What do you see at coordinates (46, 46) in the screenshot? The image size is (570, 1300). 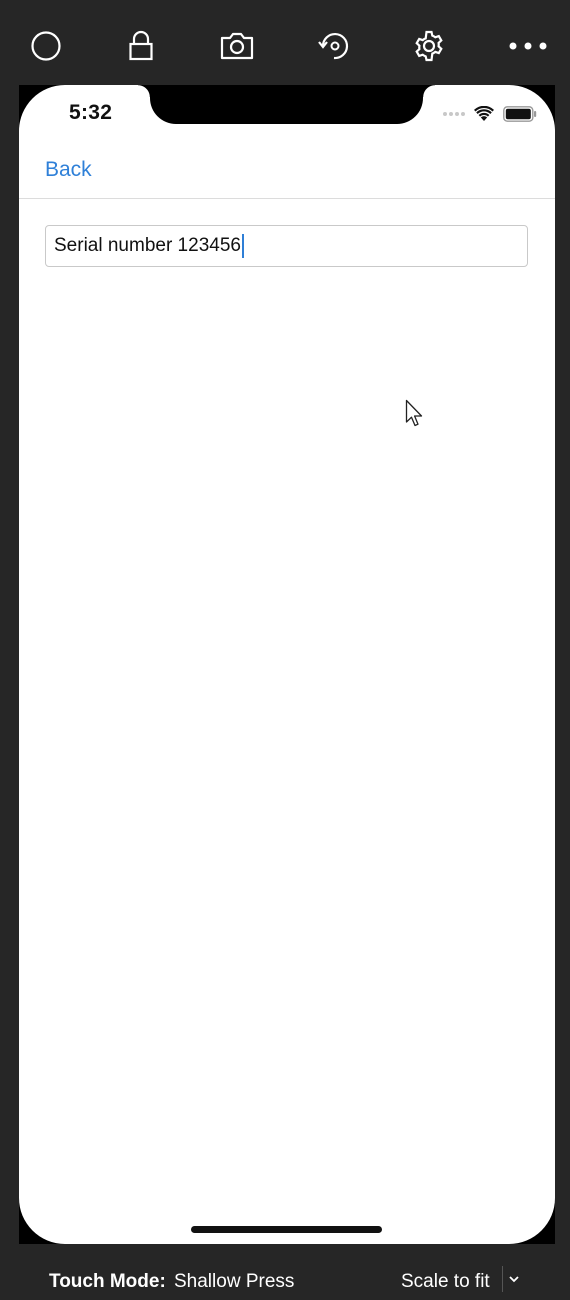 I see `home-circle-icon` at bounding box center [46, 46].